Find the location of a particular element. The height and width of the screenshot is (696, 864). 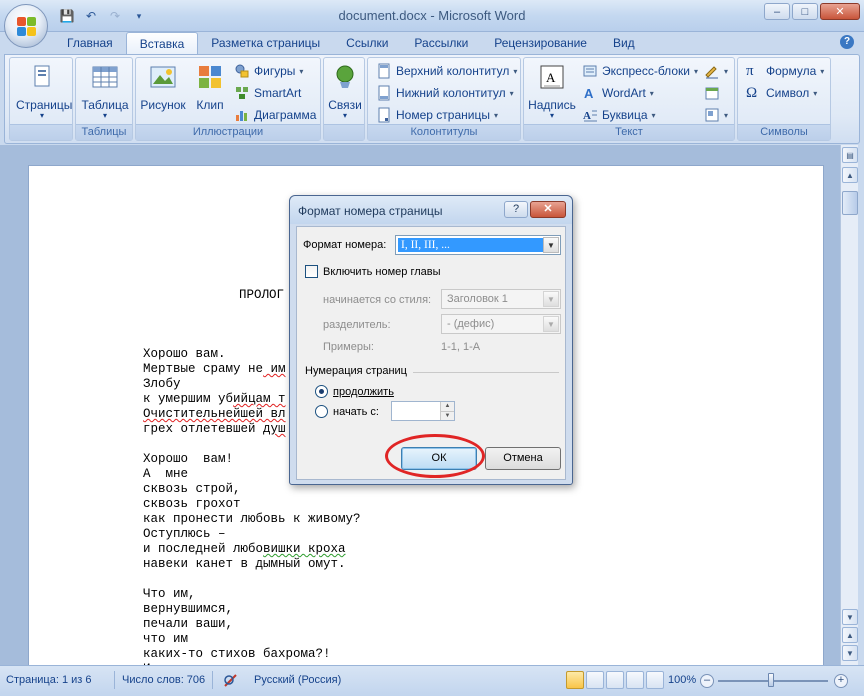

full-screen-reading-icon is located at coordinates (595, 680).